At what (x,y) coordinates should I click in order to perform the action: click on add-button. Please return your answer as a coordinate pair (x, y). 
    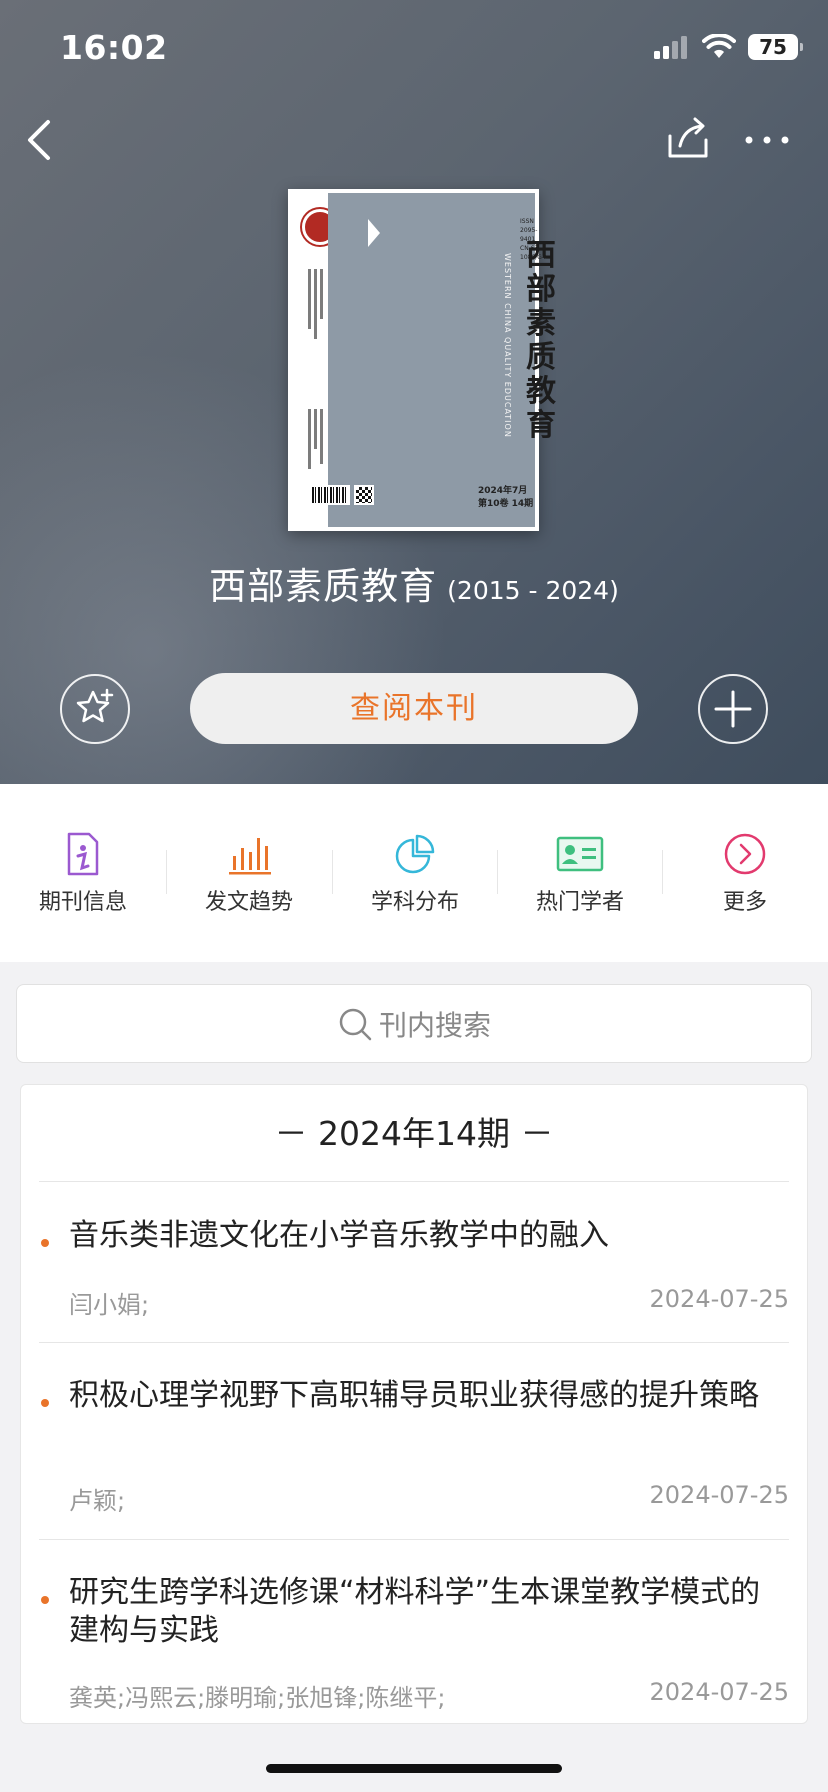
    Looking at the image, I should click on (733, 709).